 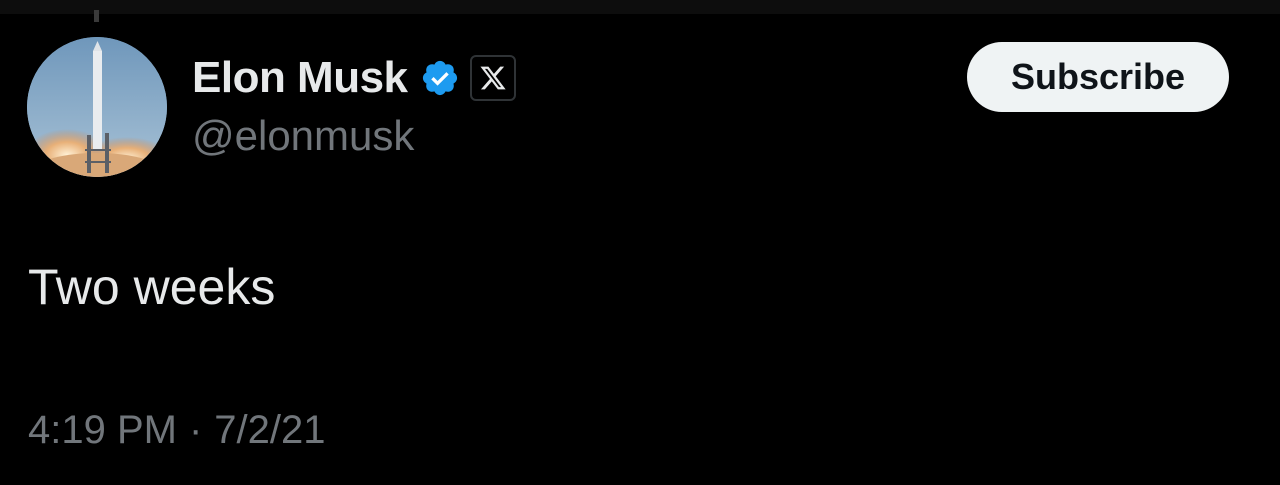 I want to click on author-handle: @elonmusk, so click(x=303, y=136).